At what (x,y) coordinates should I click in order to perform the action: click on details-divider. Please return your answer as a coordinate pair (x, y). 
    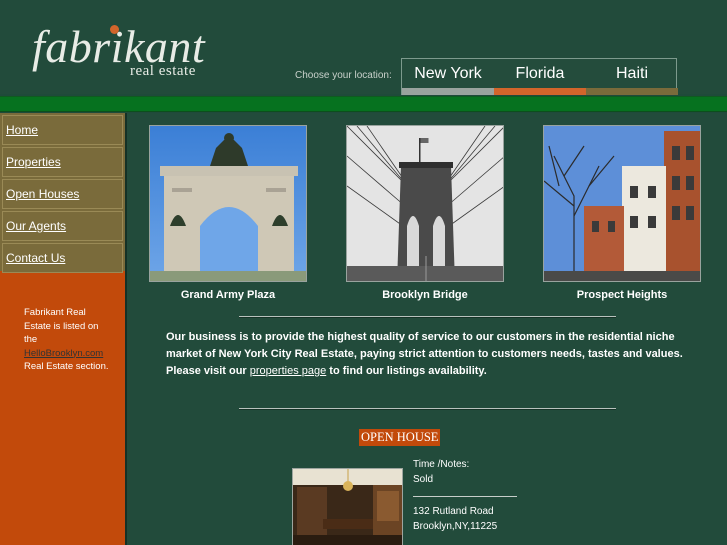
    Looking at the image, I should click on (465, 496).